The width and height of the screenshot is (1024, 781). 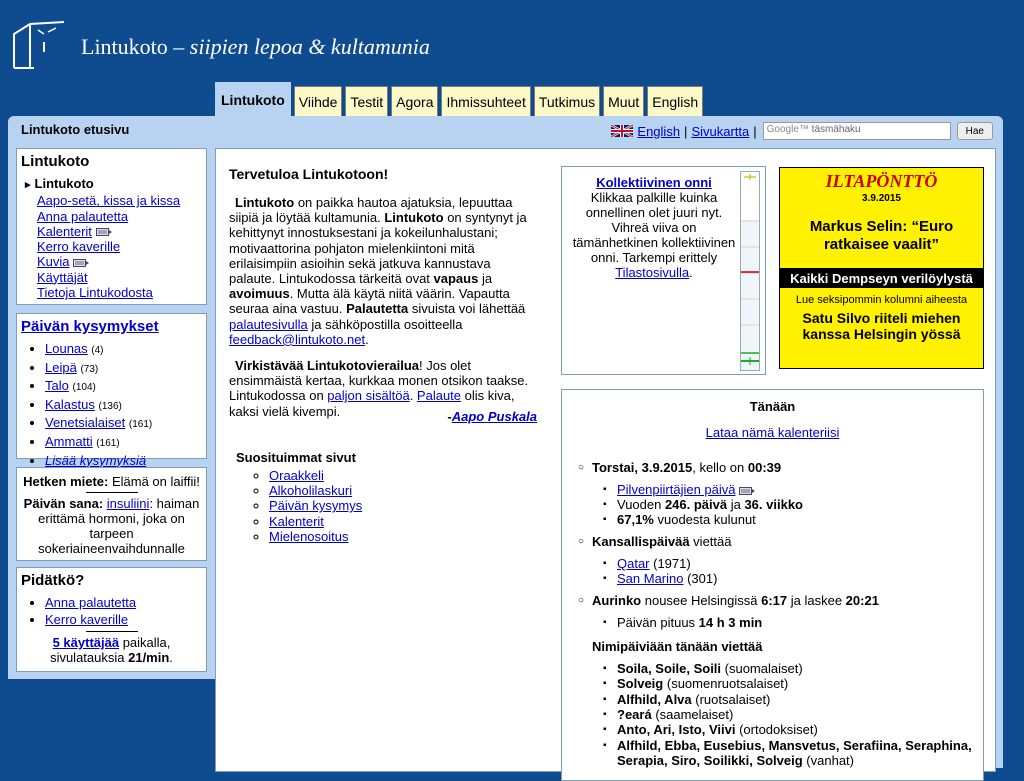 I want to click on tab-muut: Muut, so click(x=624, y=101).